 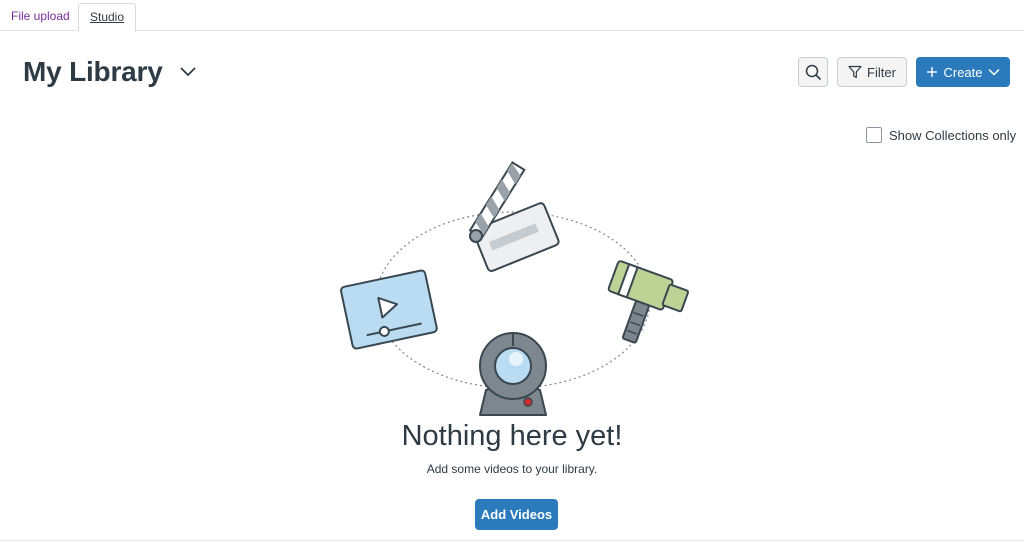 What do you see at coordinates (512, 16) in the screenshot?
I see `tab-bar: File upload Studio` at bounding box center [512, 16].